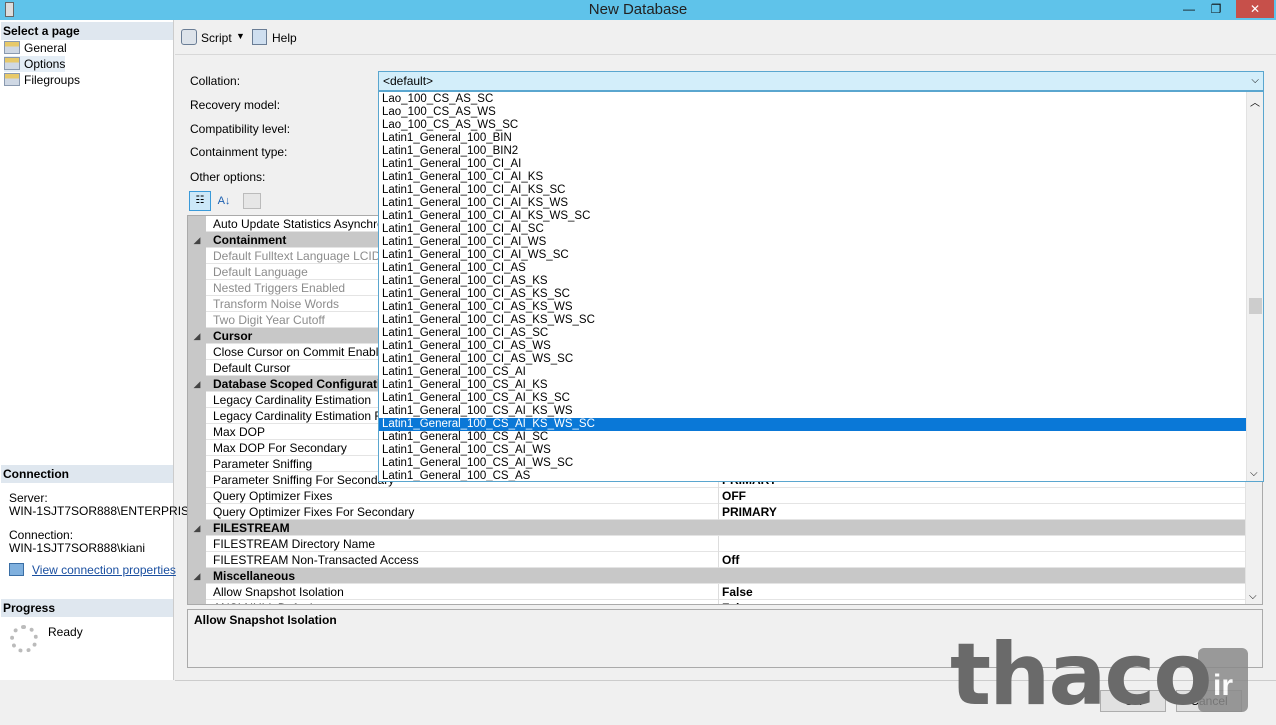  What do you see at coordinates (813, 125) in the screenshot?
I see `collation-option: Lao_100_CS_AS_WS_SC` at bounding box center [813, 125].